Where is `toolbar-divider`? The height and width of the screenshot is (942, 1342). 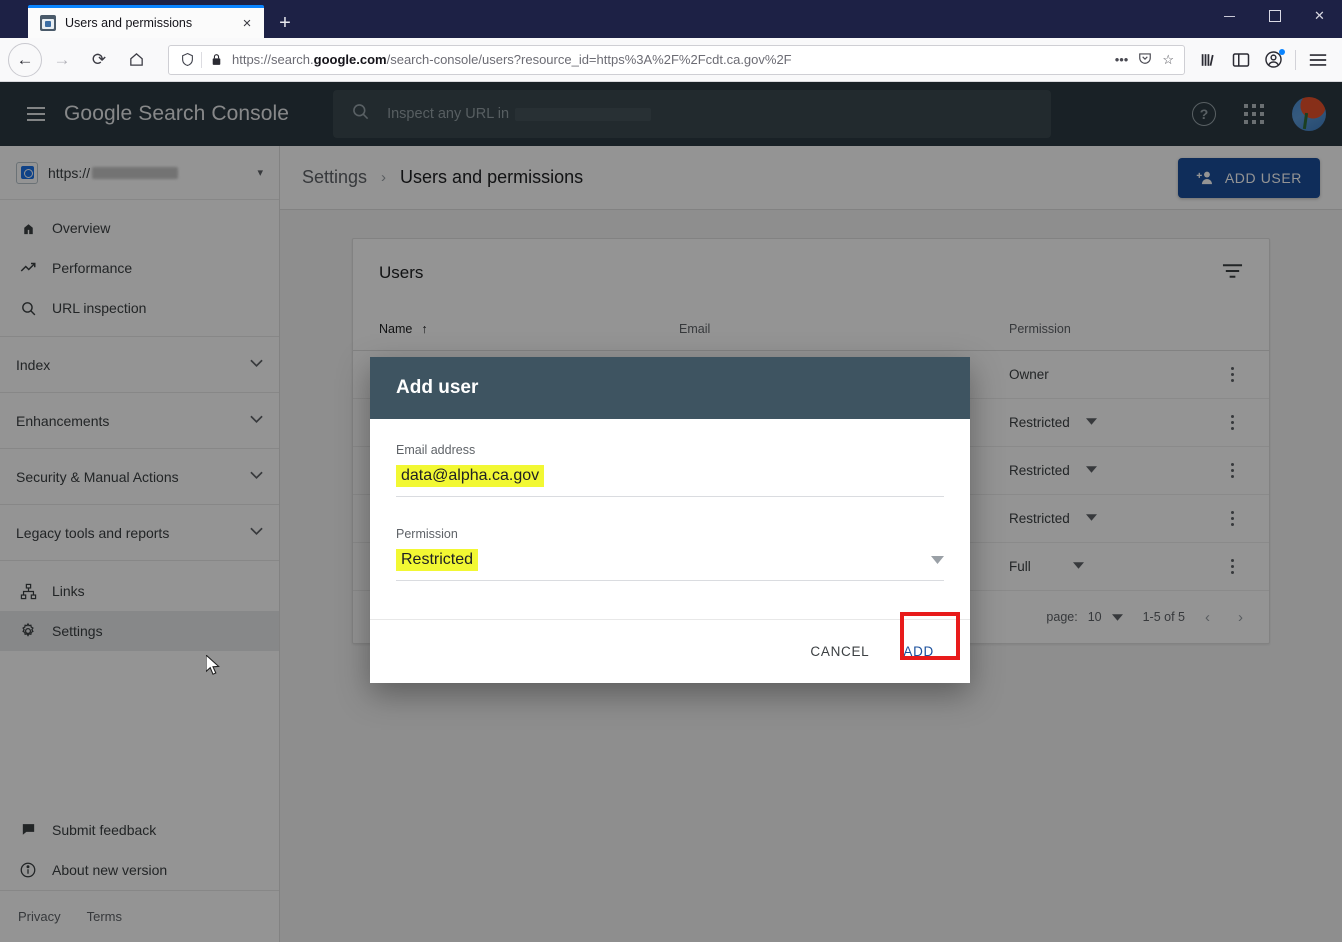 toolbar-divider is located at coordinates (1295, 59).